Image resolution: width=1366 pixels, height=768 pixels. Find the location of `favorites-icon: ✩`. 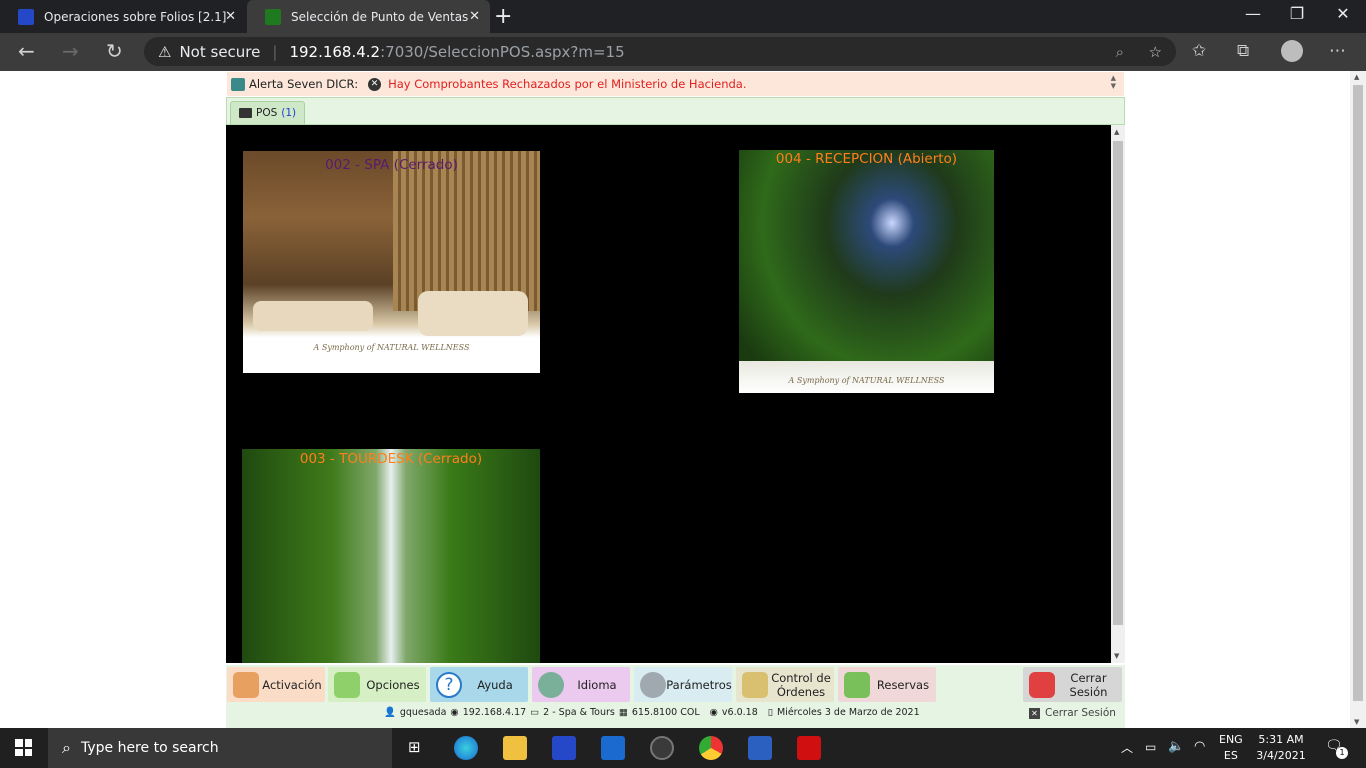

favorites-icon: ✩ is located at coordinates (1199, 51).